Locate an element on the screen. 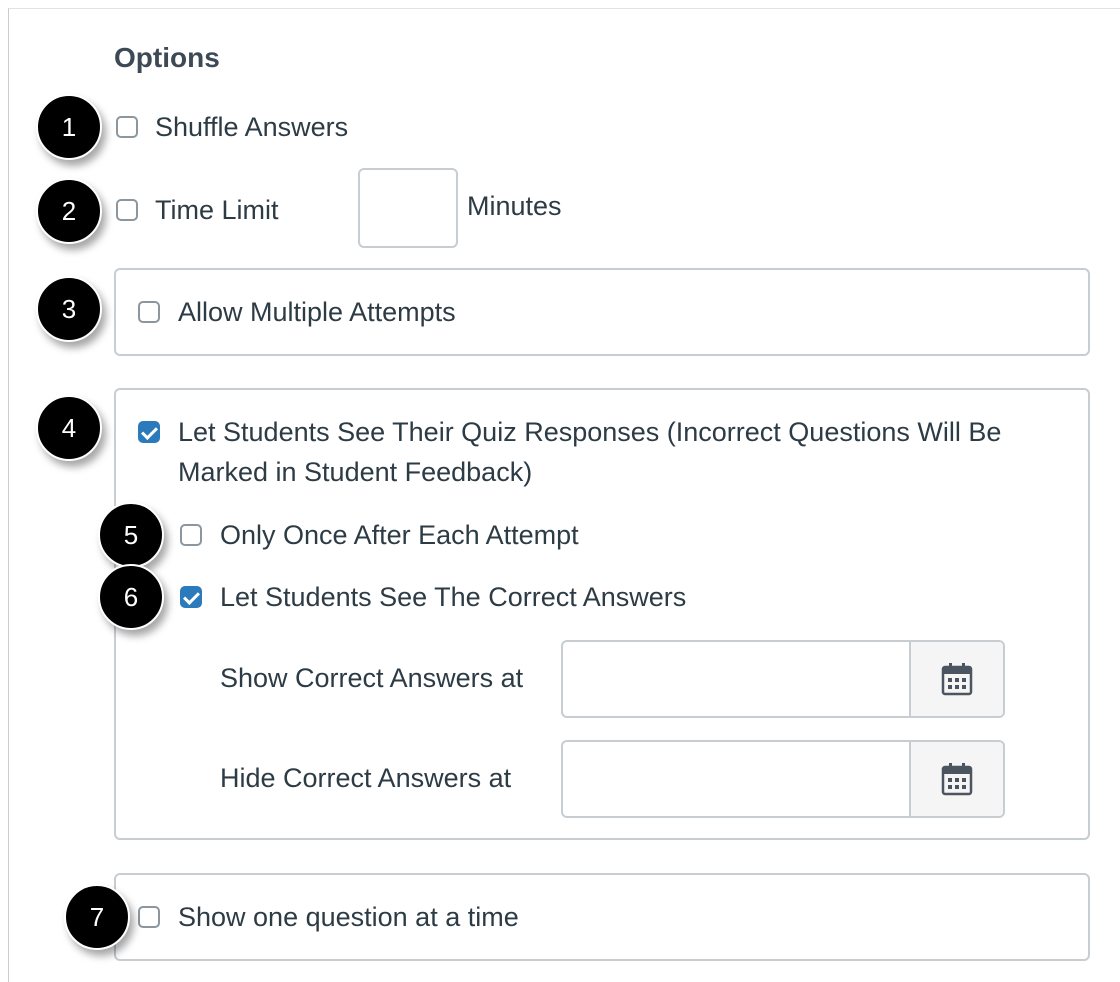 Image resolution: width=1120 pixels, height=982 pixels. callout-7: 7 is located at coordinates (97, 917).